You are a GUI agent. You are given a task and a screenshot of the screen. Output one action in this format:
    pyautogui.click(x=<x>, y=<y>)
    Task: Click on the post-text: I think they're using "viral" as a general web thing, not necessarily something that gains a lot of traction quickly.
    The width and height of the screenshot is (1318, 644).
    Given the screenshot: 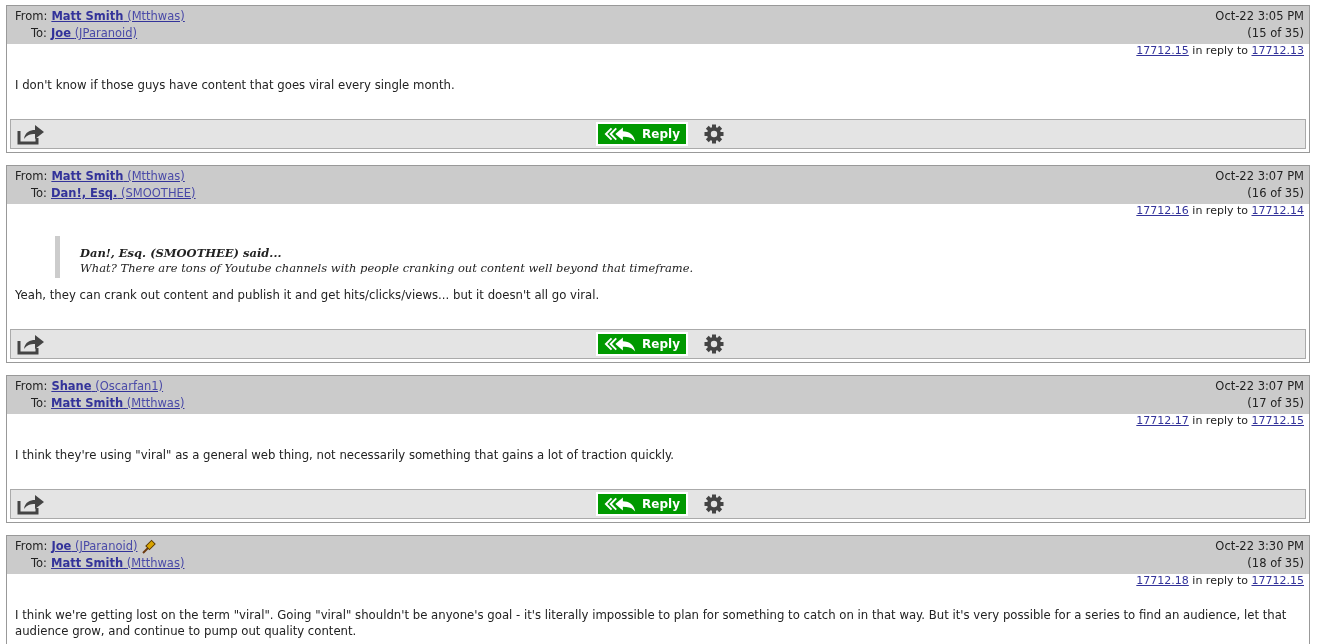 What is the action you would take?
    pyautogui.click(x=345, y=455)
    